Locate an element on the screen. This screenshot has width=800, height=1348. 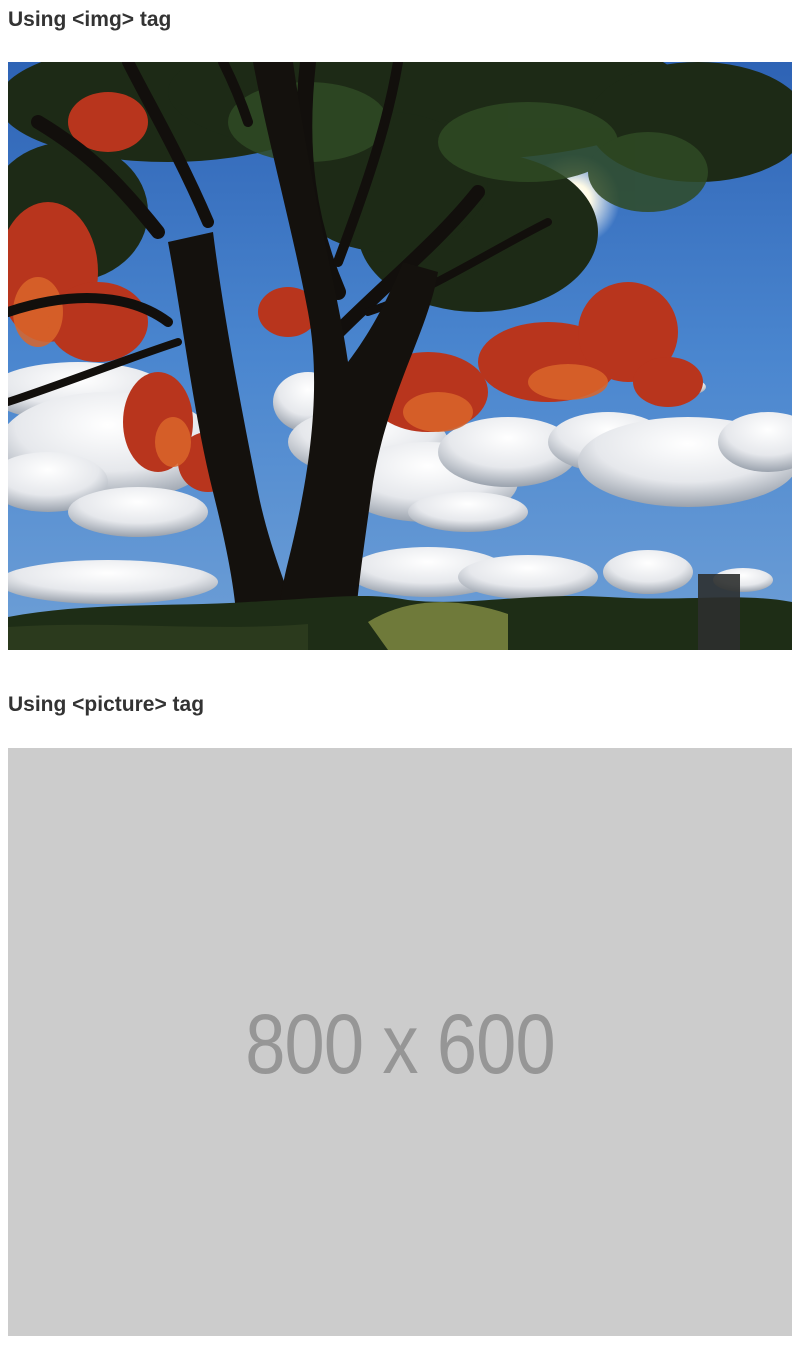
placeholder-dimensions-label: 800 x 600 is located at coordinates (400, 1044).